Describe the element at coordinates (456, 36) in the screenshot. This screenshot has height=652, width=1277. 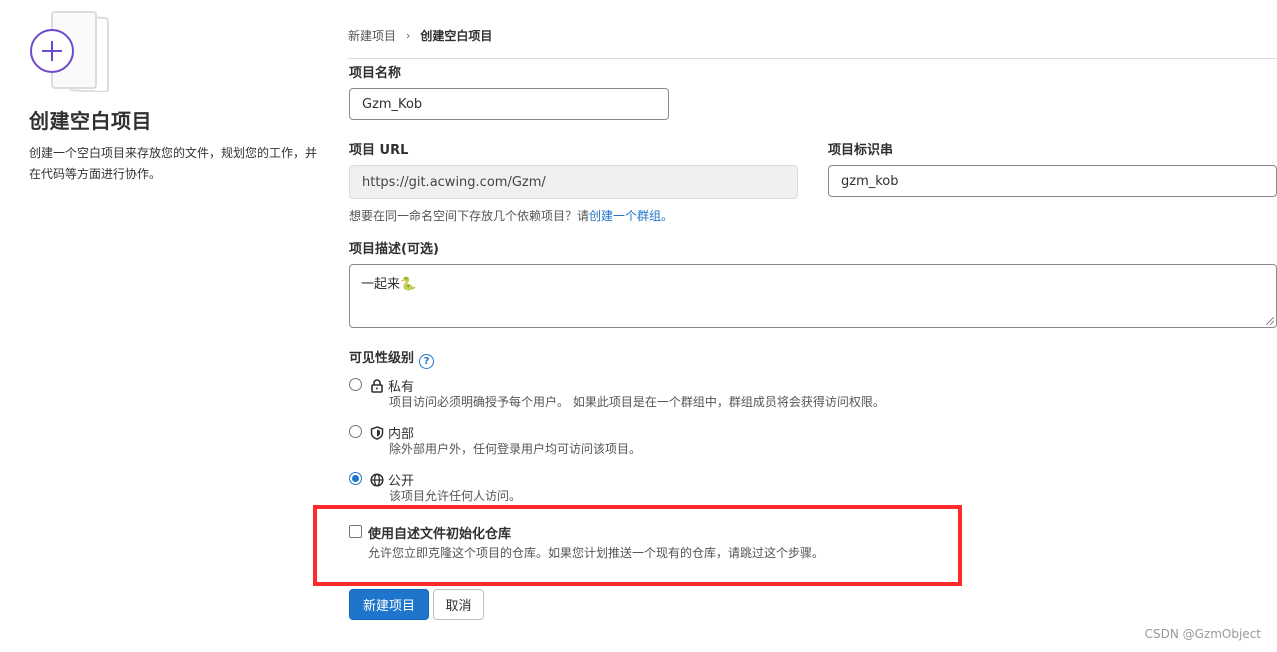
I see `breadcrumb-current: 创建空白项目` at that location.